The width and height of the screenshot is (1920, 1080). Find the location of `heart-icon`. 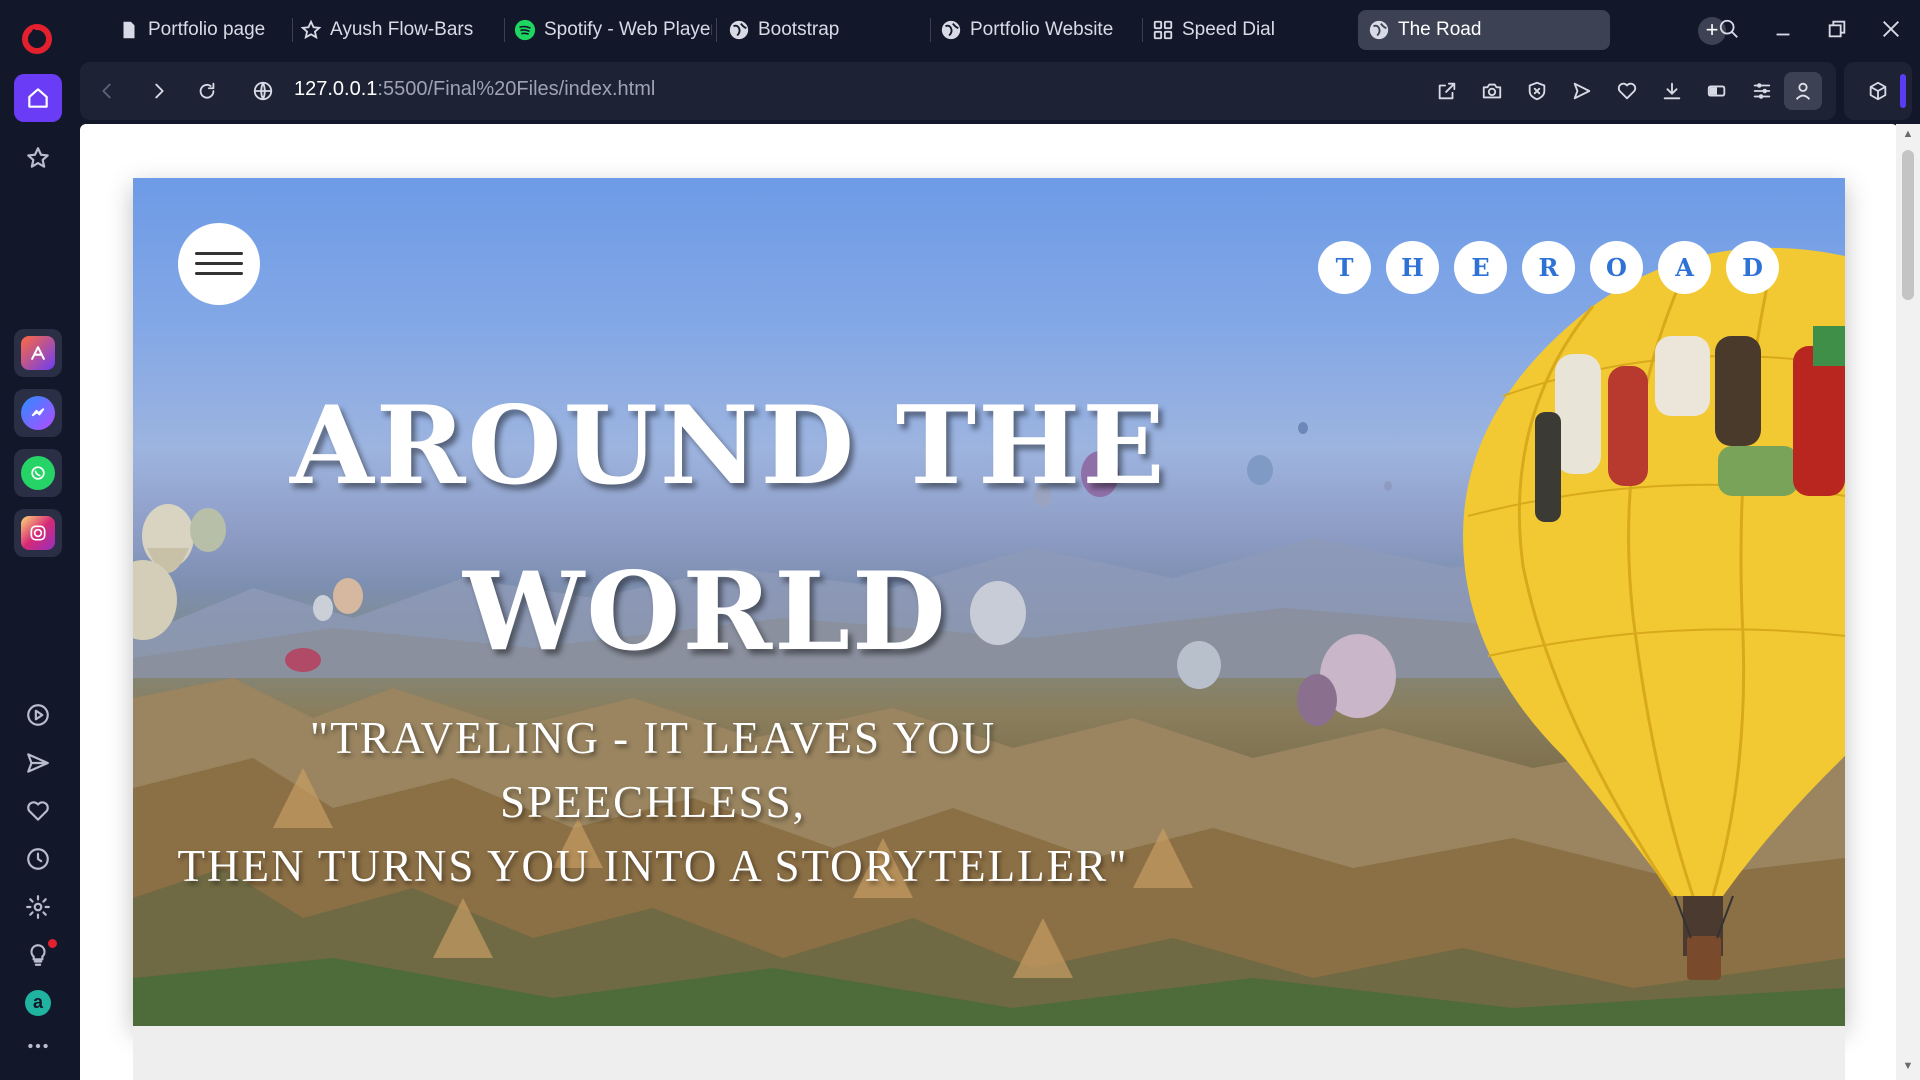

heart-icon is located at coordinates (1627, 91).